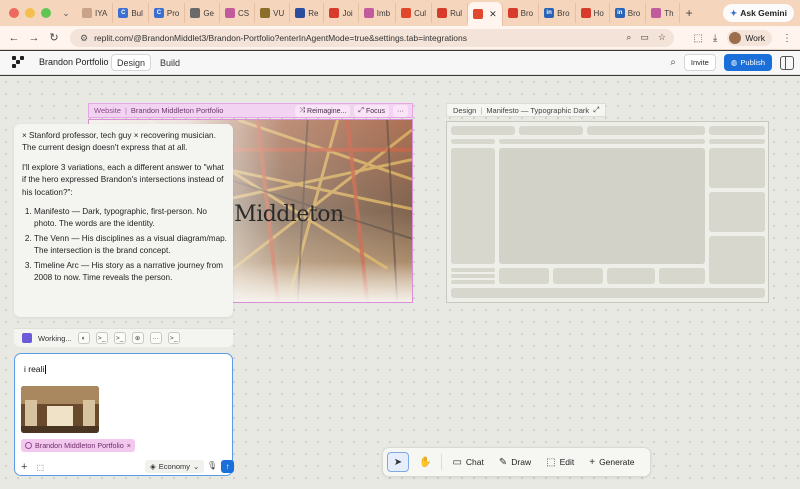 The image size is (800, 489). What do you see at coordinates (14, 38) in the screenshot?
I see `back-icon: ←` at bounding box center [14, 38].